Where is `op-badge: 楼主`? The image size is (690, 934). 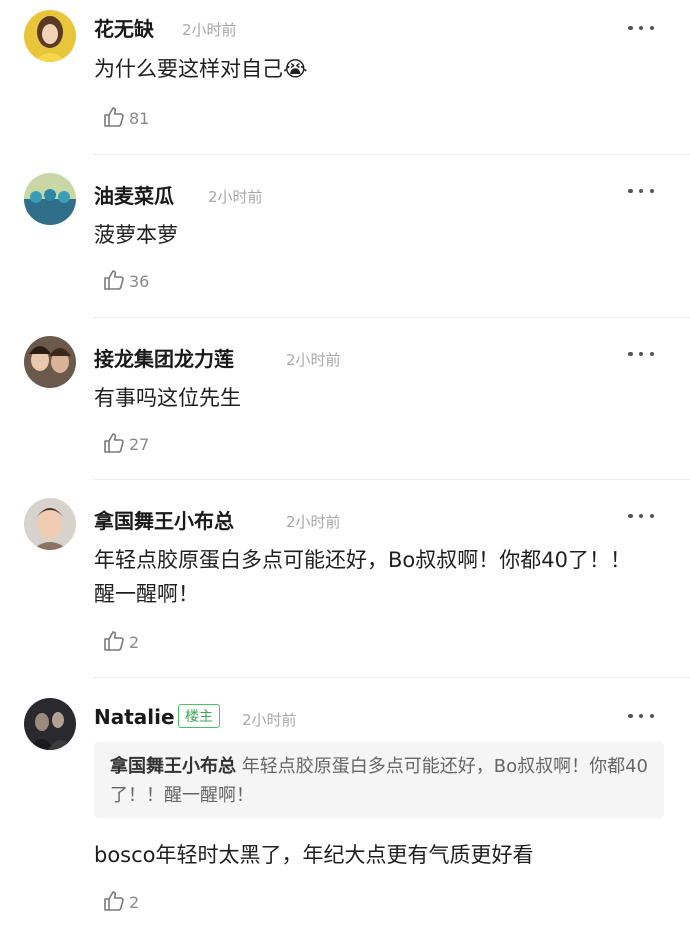
op-badge: 楼主 is located at coordinates (199, 716).